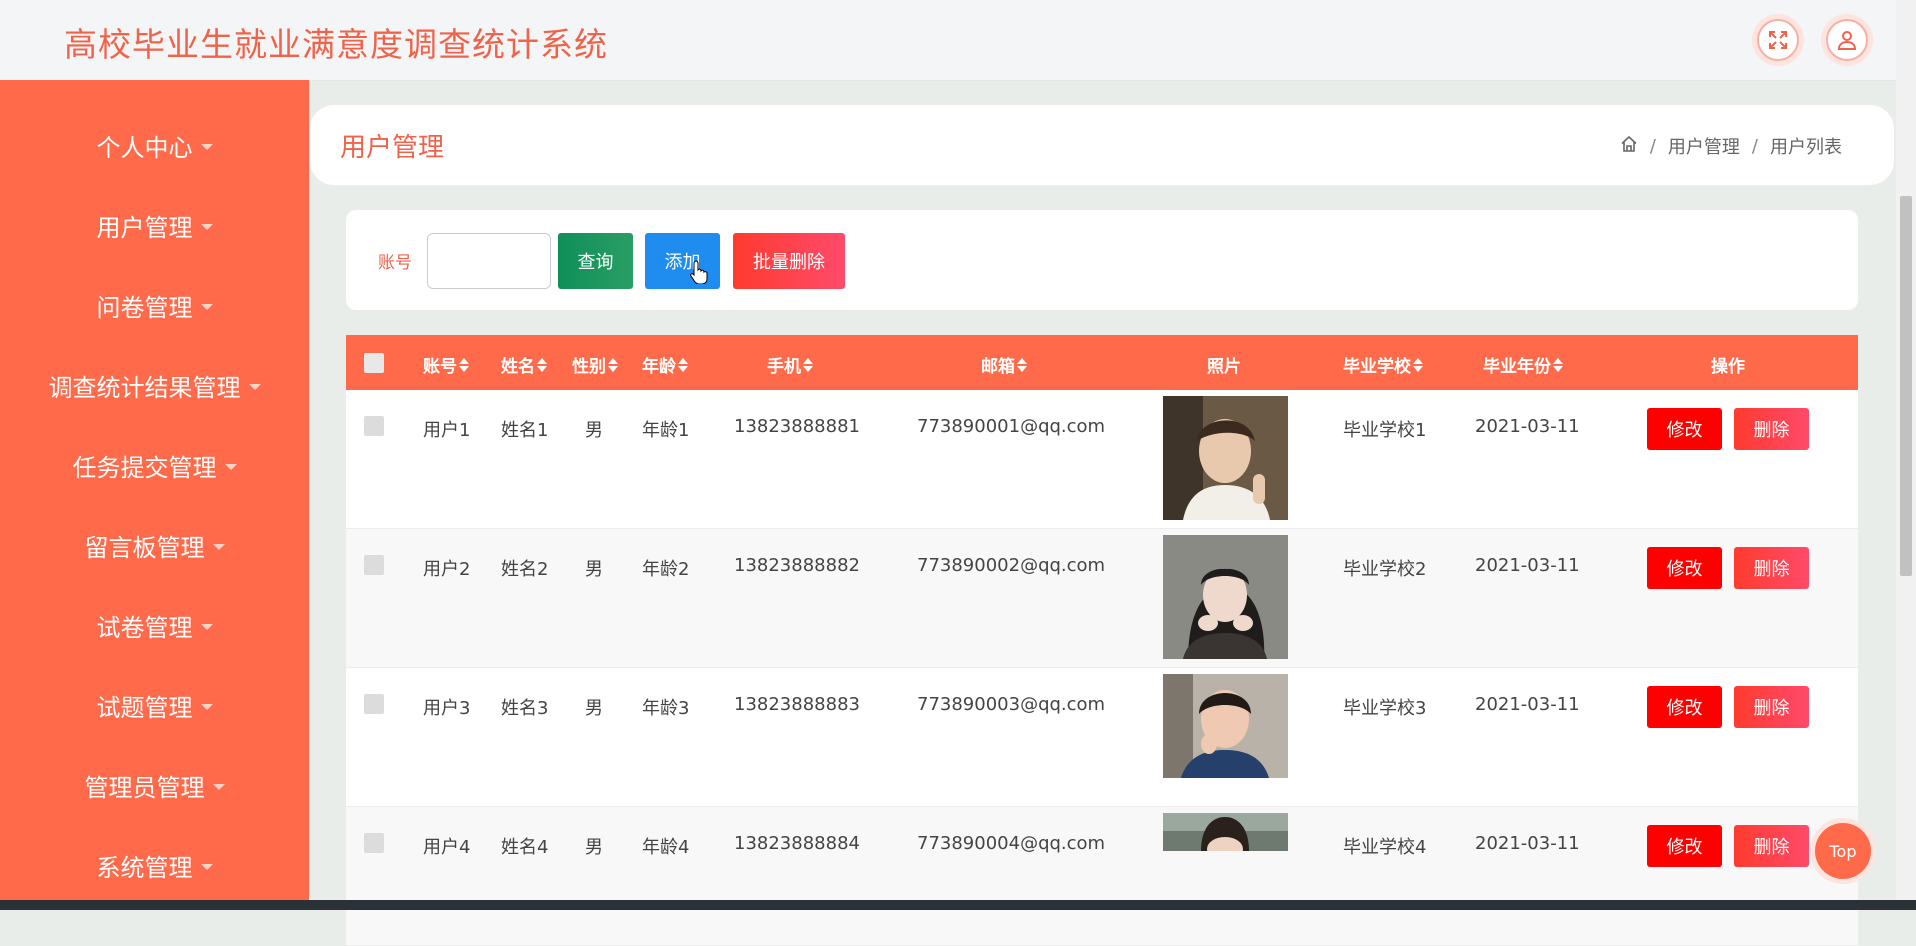 This screenshot has width=1916, height=946. What do you see at coordinates (1906, 386) in the screenshot?
I see `scrollbar-thumb` at bounding box center [1906, 386].